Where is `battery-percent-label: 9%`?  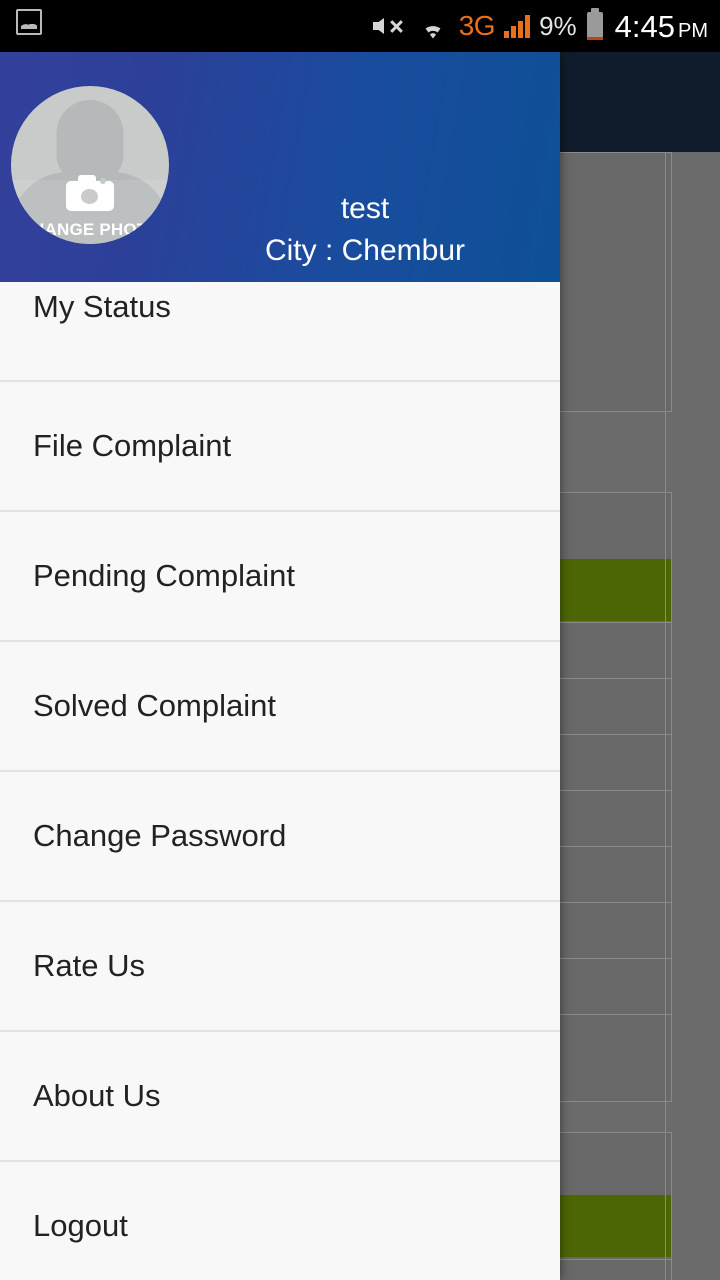
battery-percent-label: 9% is located at coordinates (558, 26).